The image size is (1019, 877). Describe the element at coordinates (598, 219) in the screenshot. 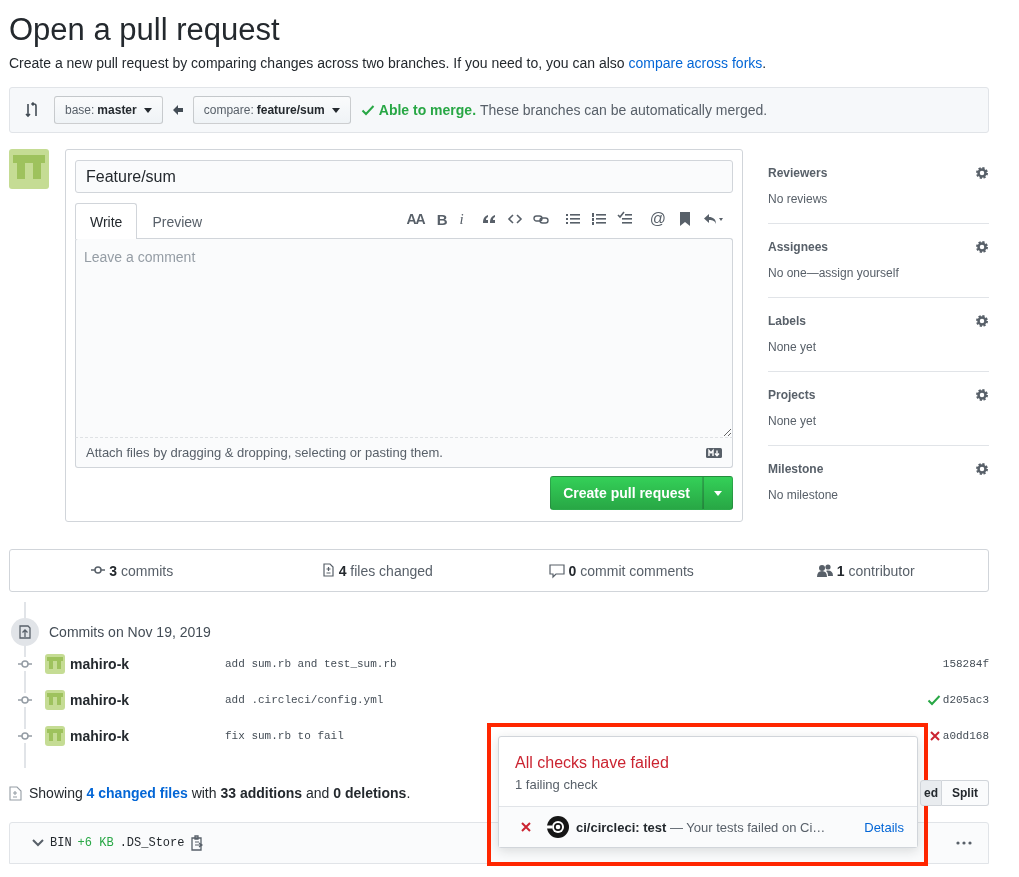

I see `numbered-list-icon` at that location.